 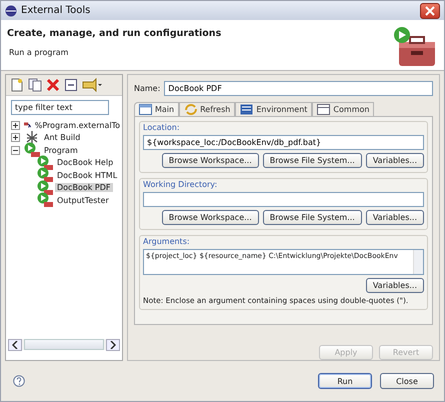 What do you see at coordinates (39, 52) in the screenshot?
I see `header-subtitle: Run a program` at bounding box center [39, 52].